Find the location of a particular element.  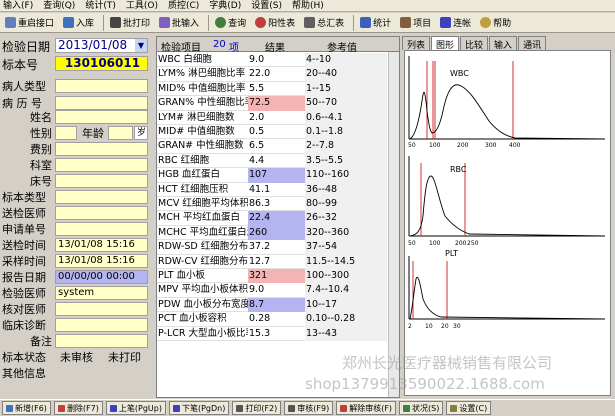

status-unreviewed: 未审核 is located at coordinates (76, 357).